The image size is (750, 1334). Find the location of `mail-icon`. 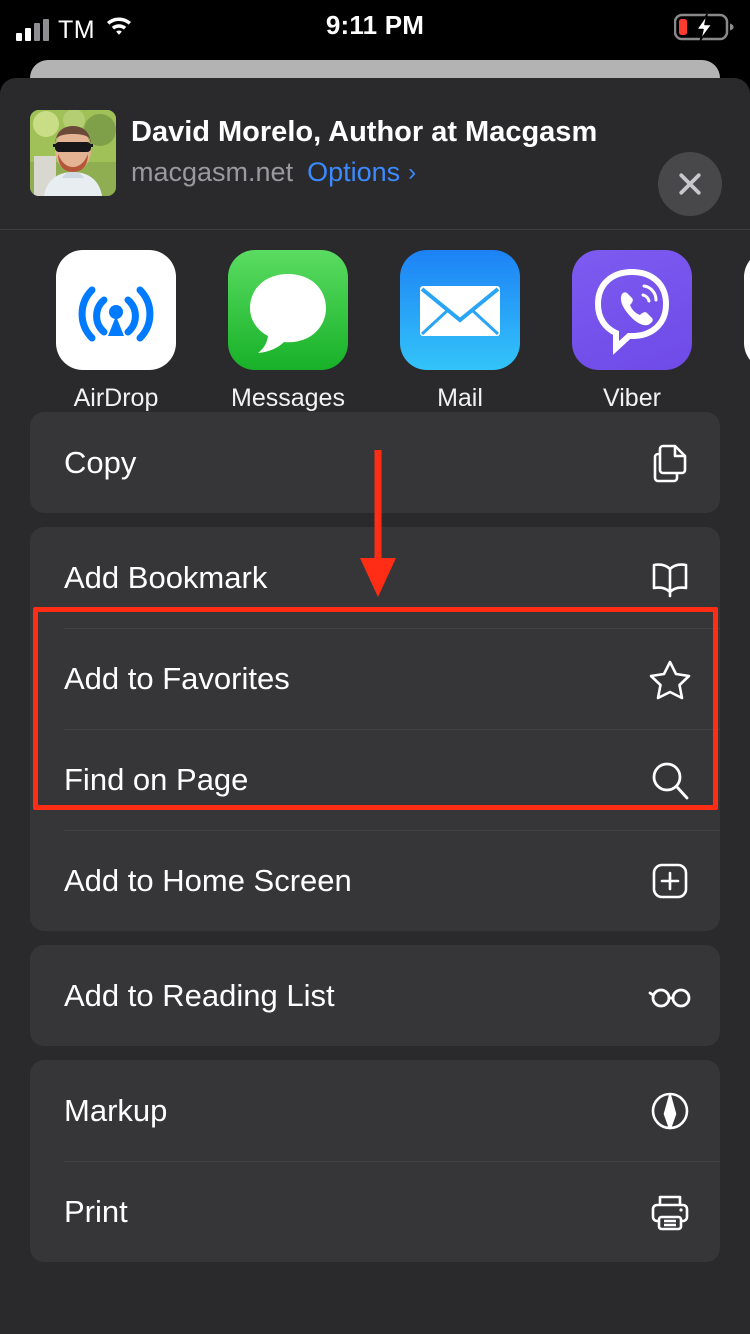

mail-icon is located at coordinates (460, 310).